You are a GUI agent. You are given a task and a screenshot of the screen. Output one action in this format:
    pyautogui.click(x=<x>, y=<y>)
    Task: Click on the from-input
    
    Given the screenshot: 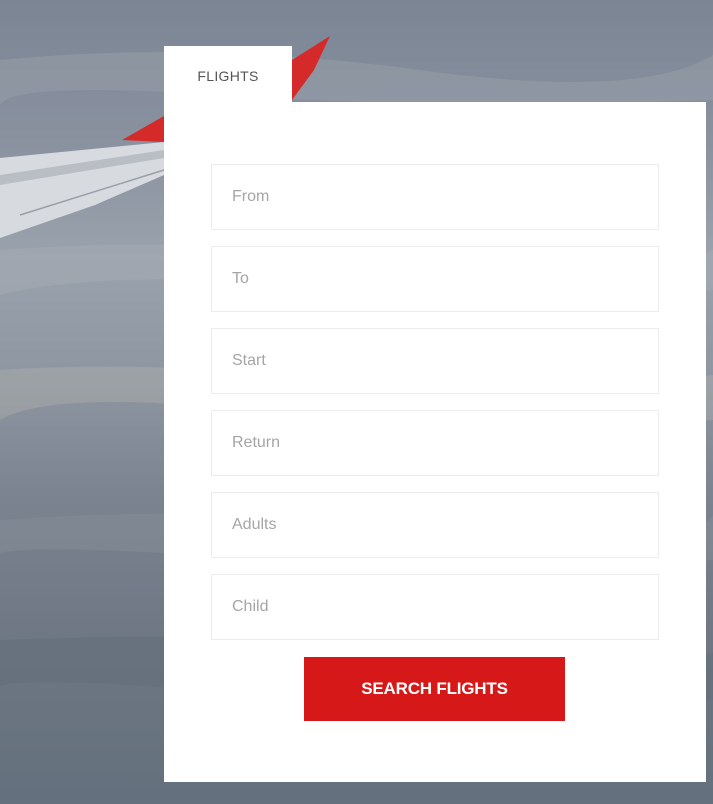 What is the action you would take?
    pyautogui.click(x=435, y=197)
    